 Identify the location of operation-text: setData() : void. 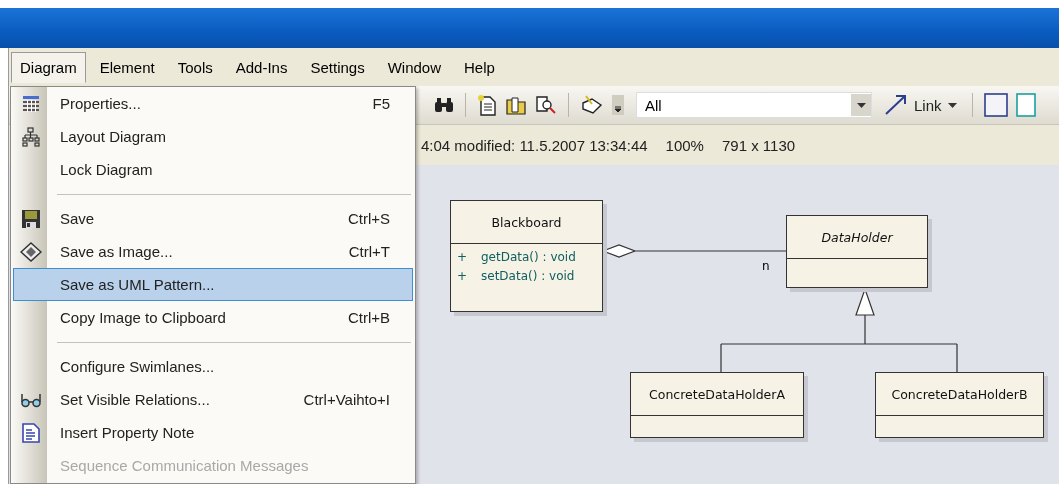
(528, 276).